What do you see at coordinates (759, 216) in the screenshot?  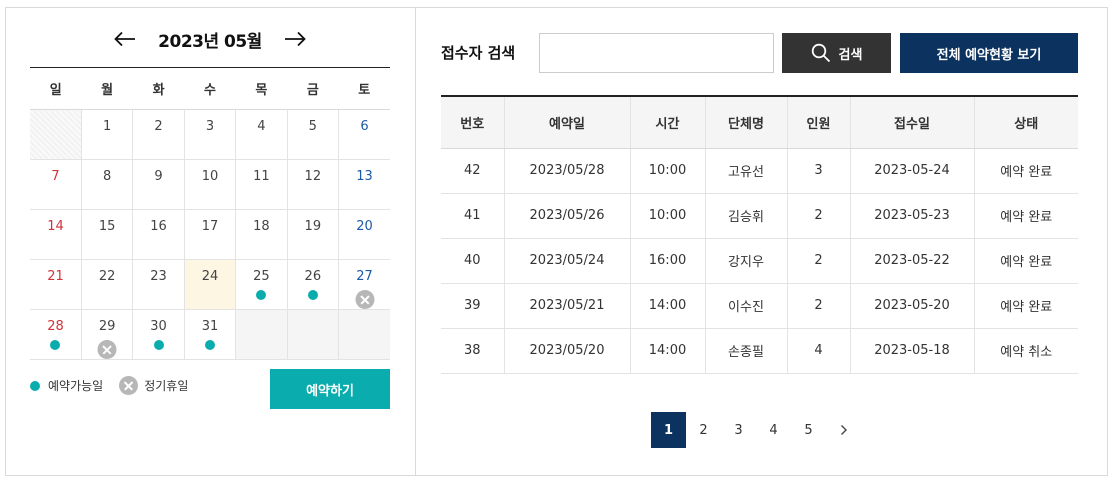 I see `table-row: 41 2023/05/26 10:00 김승휘 2 2023-05-23 예약 완료` at bounding box center [759, 216].